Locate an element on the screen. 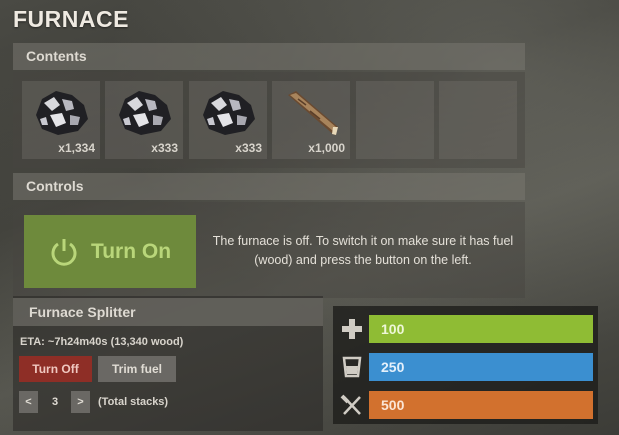 The image size is (619, 435). turn-on-label: Turn On is located at coordinates (131, 251).